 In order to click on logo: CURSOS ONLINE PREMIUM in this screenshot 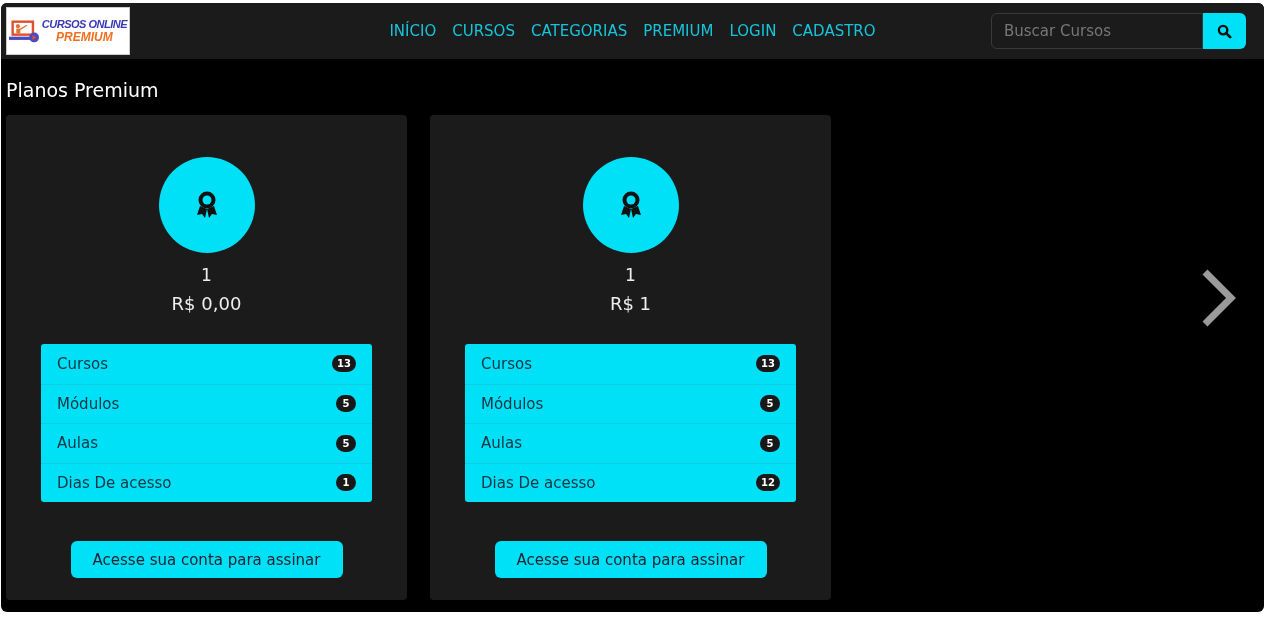, I will do `click(68, 31)`.